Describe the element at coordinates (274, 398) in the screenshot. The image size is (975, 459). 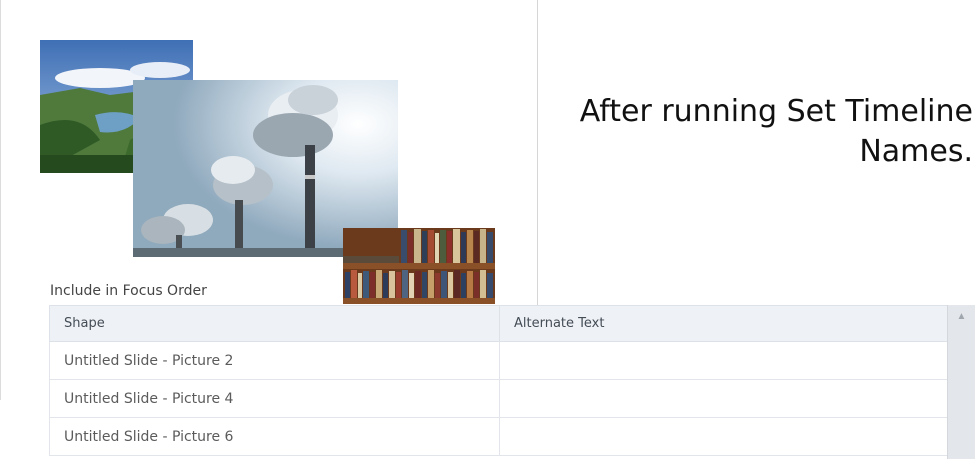
I see `shape-name-cell: Untitled Slide - Picture 4` at that location.